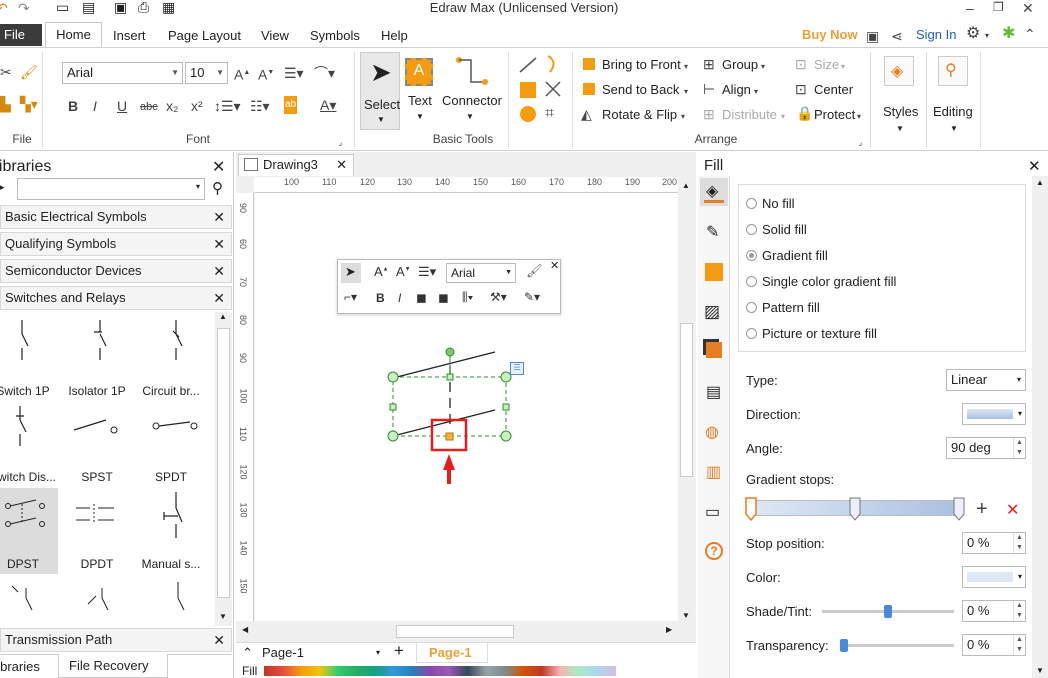 The width and height of the screenshot is (1048, 678). Describe the element at coordinates (1008, 34) in the screenshot. I see `app-logo-icon: ✱` at that location.